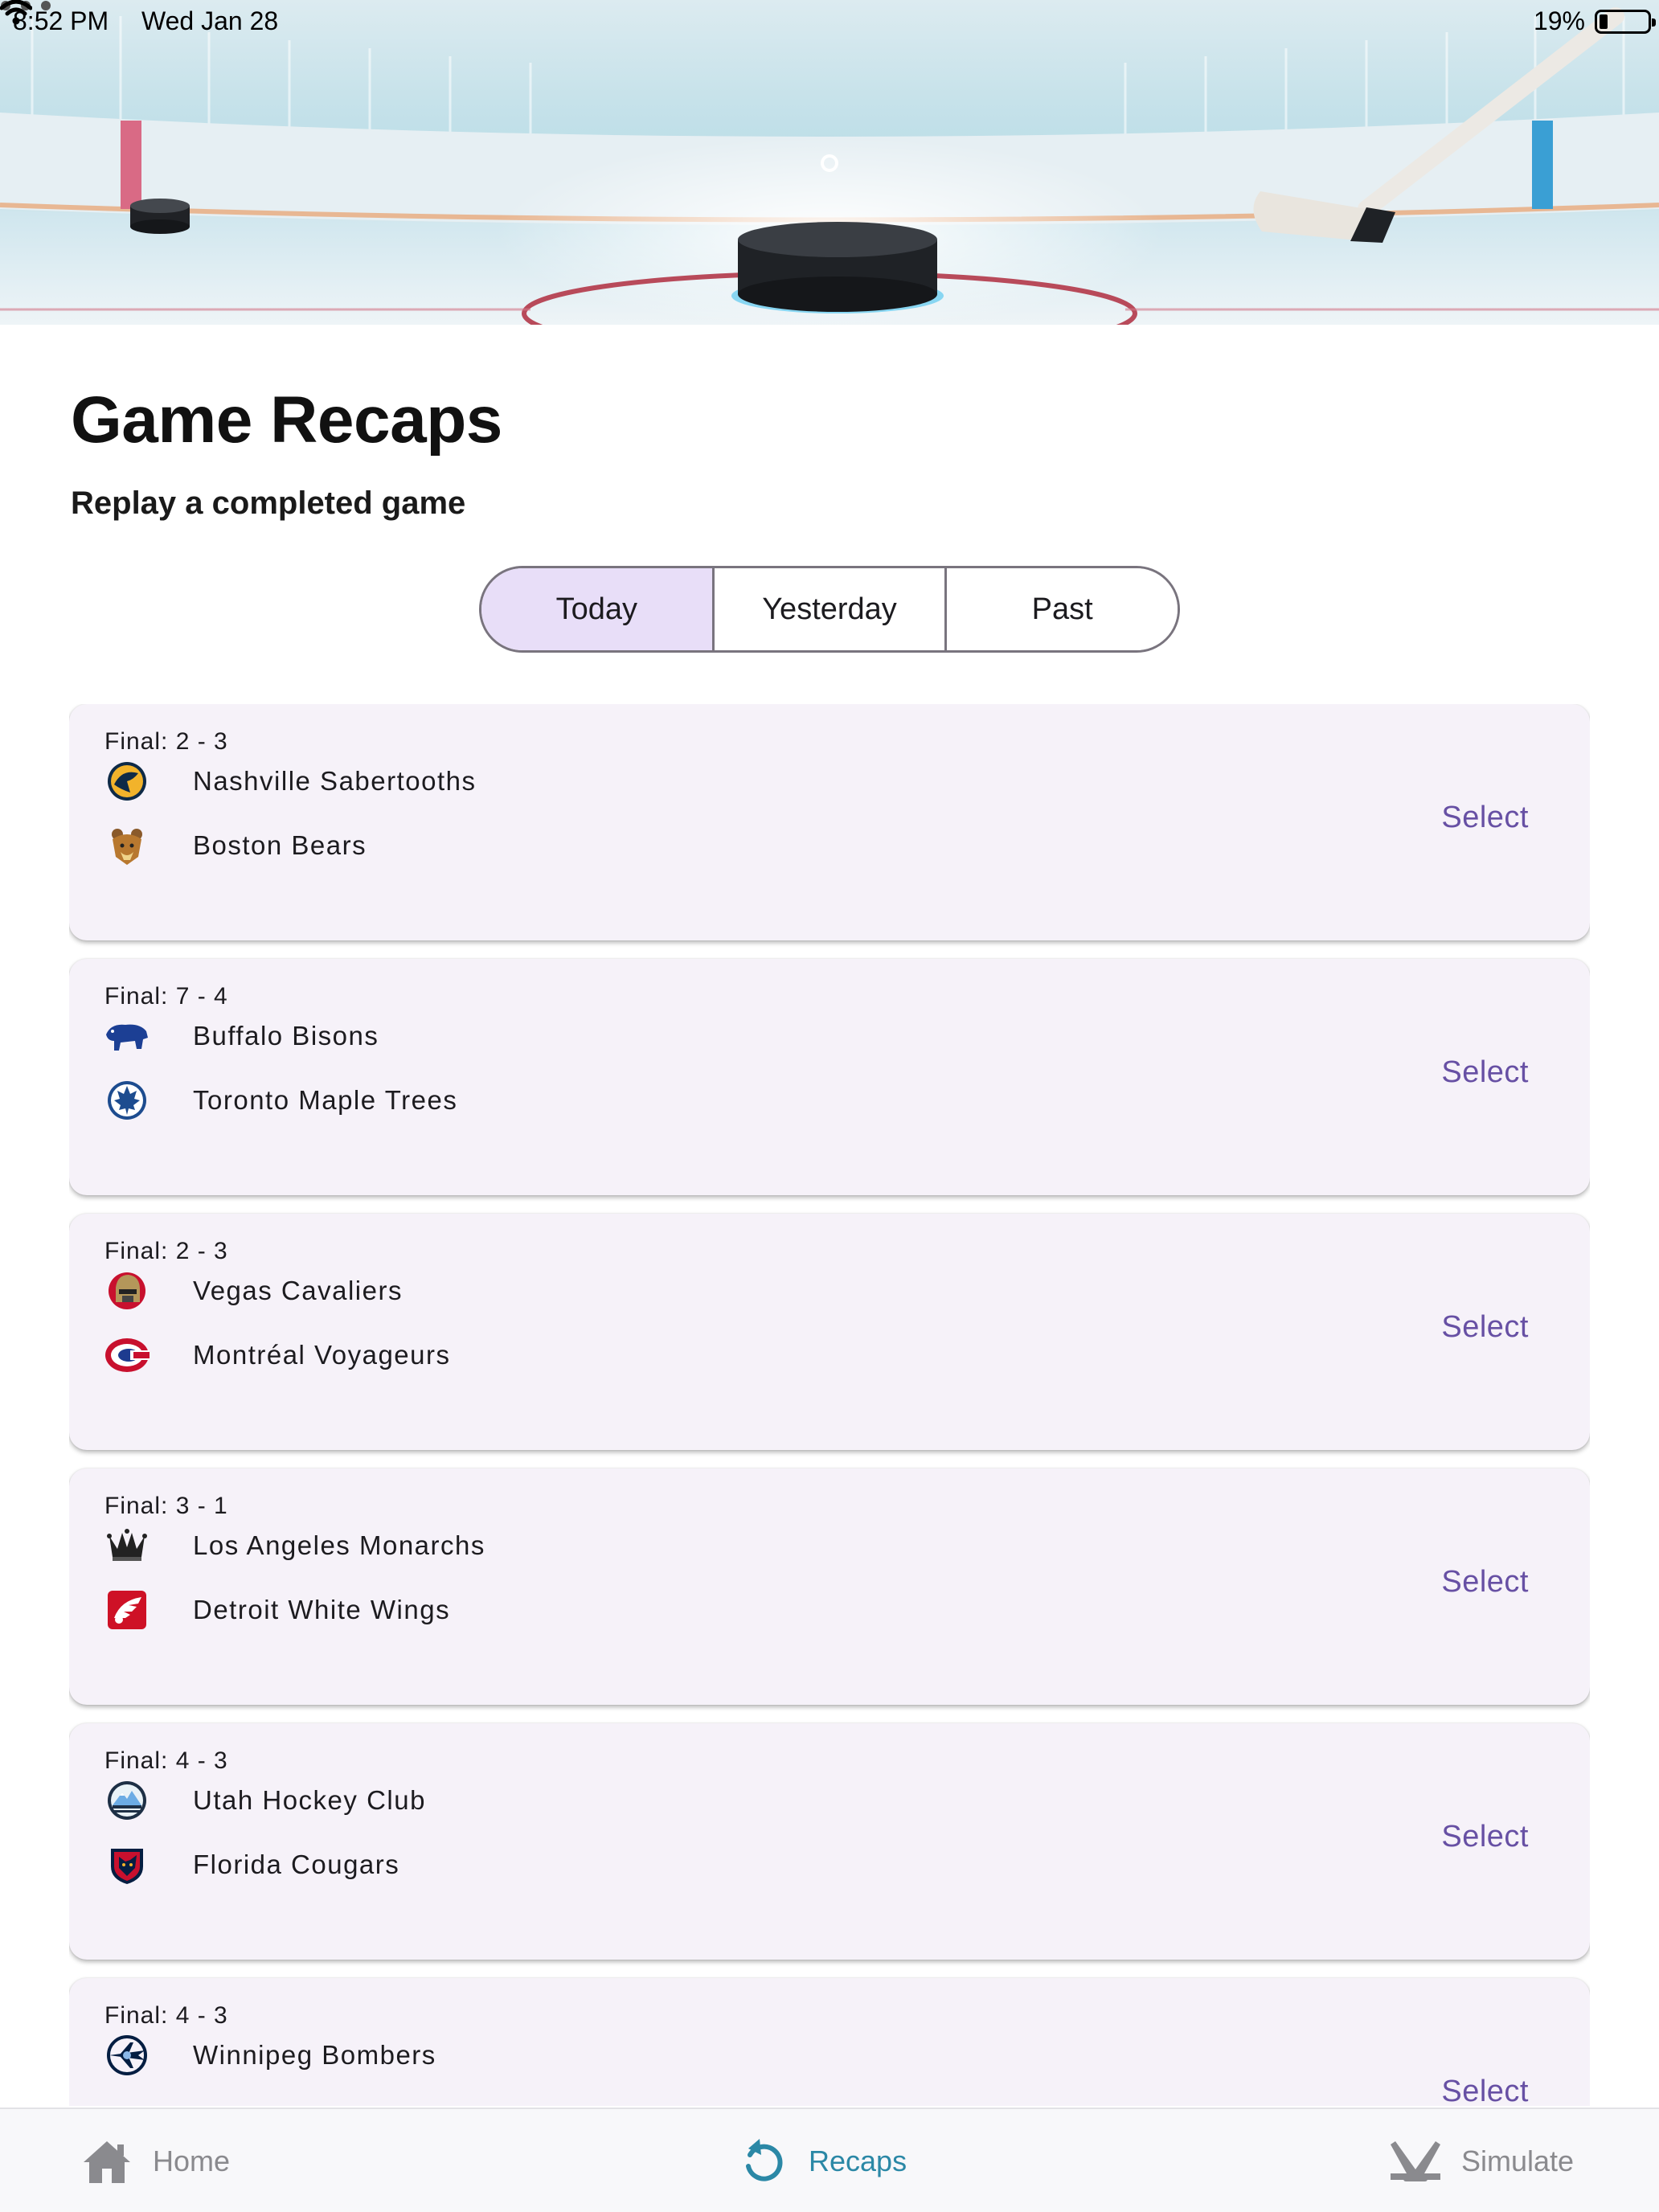 Image resolution: width=1659 pixels, height=2212 pixels. I want to click on page-title: Game Recaps, so click(286, 420).